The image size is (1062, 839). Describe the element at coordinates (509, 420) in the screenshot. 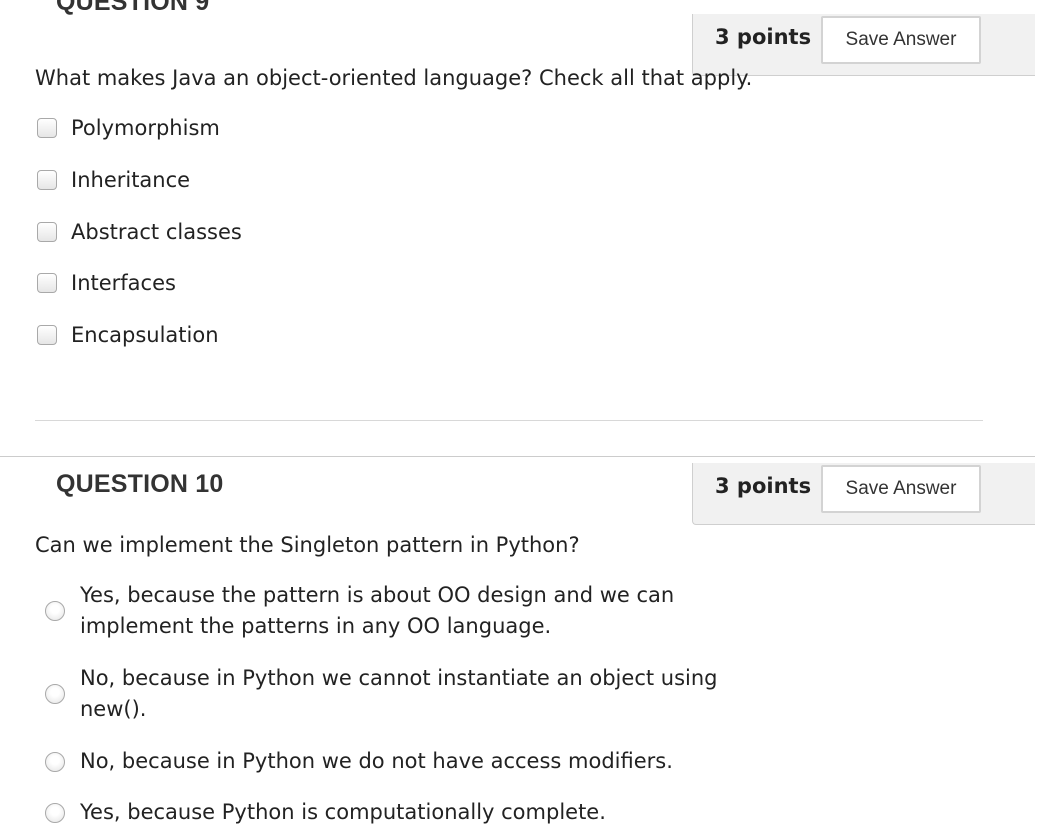

I see `answer-divider` at that location.